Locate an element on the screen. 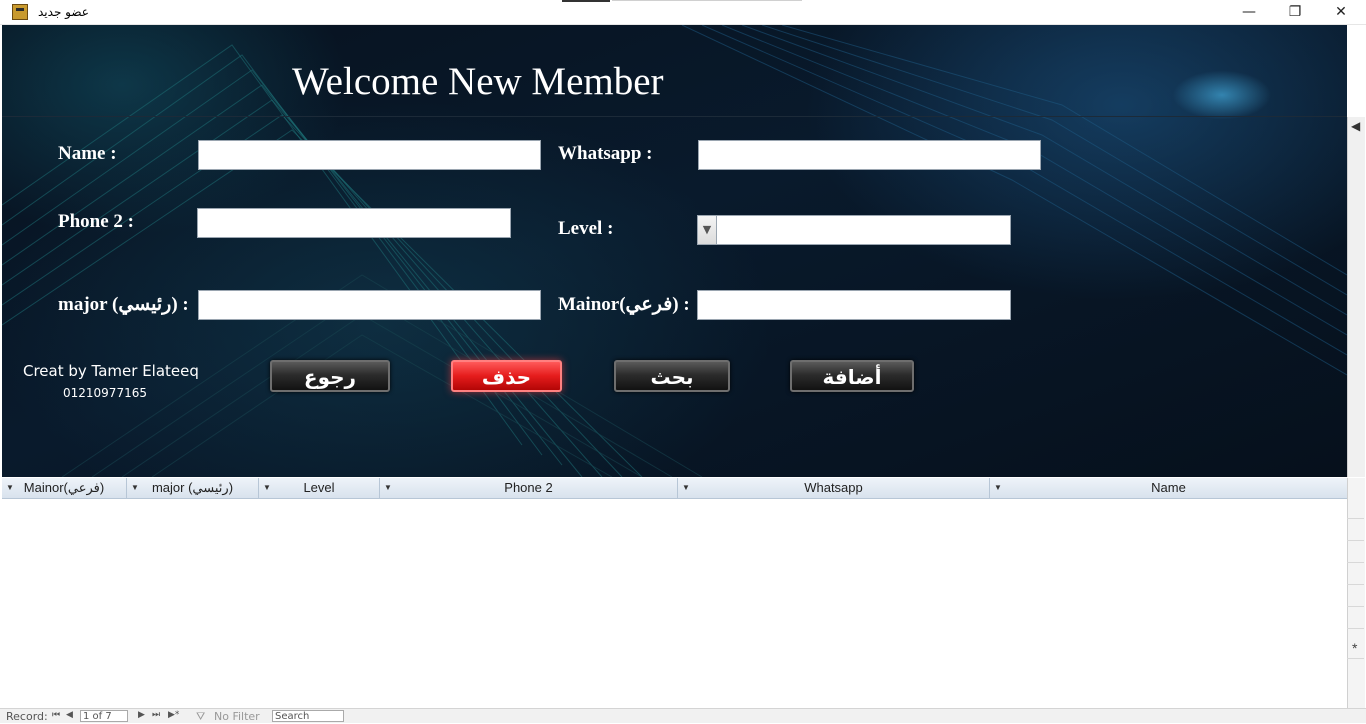 This screenshot has height=724, width=1366. new-record-marker: * is located at coordinates (1354, 648).